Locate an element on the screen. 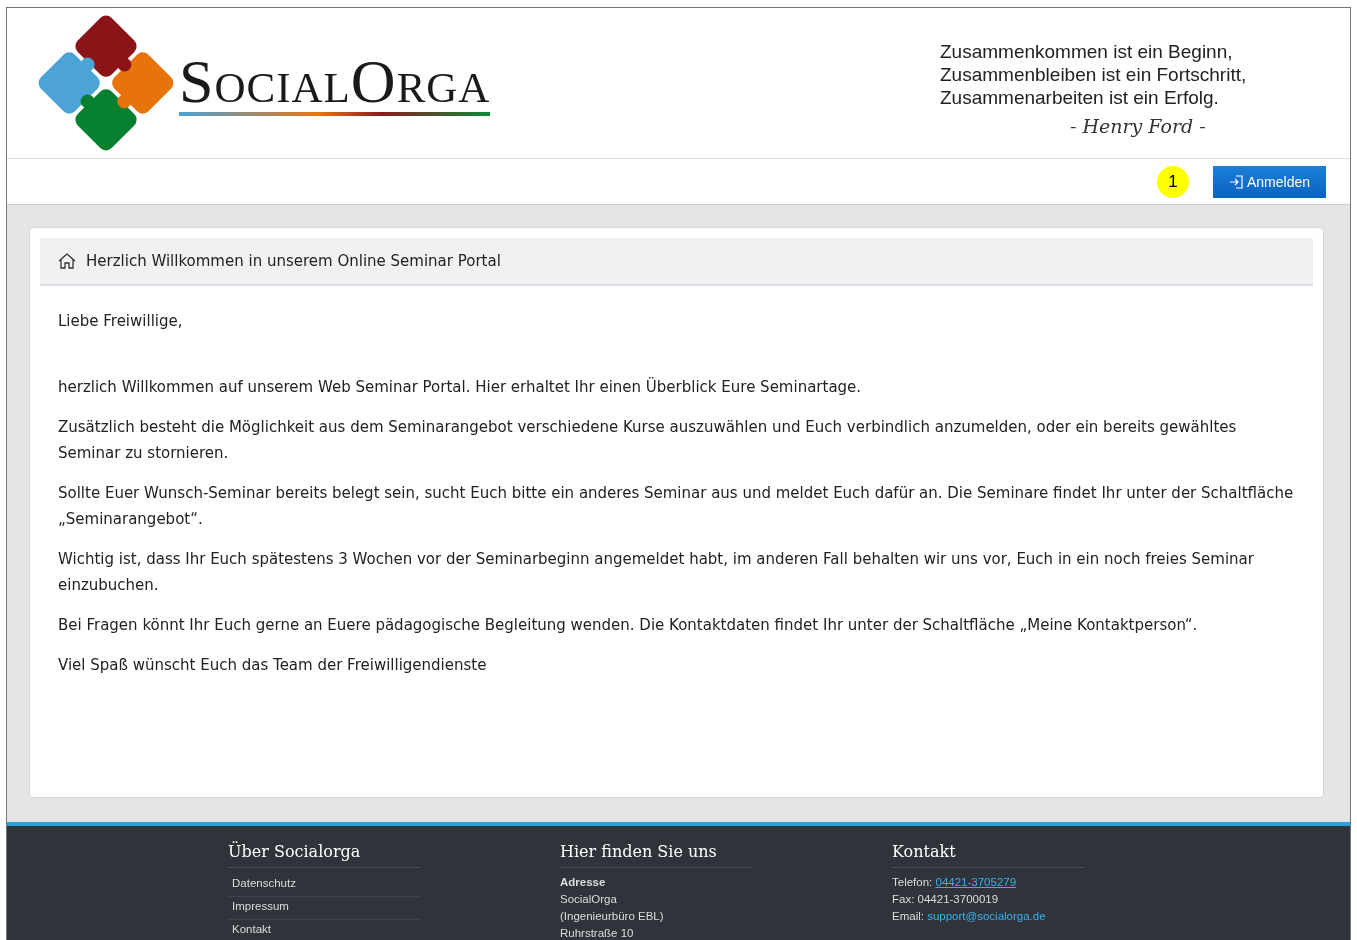  footer-heading: Hier finden Sie uns is located at coordinates (656, 855).